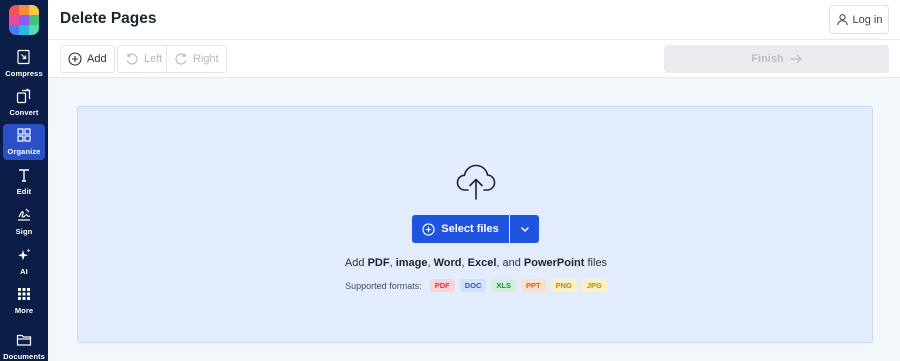  What do you see at coordinates (533, 285) in the screenshot?
I see `format-badge-ppt: PPT` at bounding box center [533, 285].